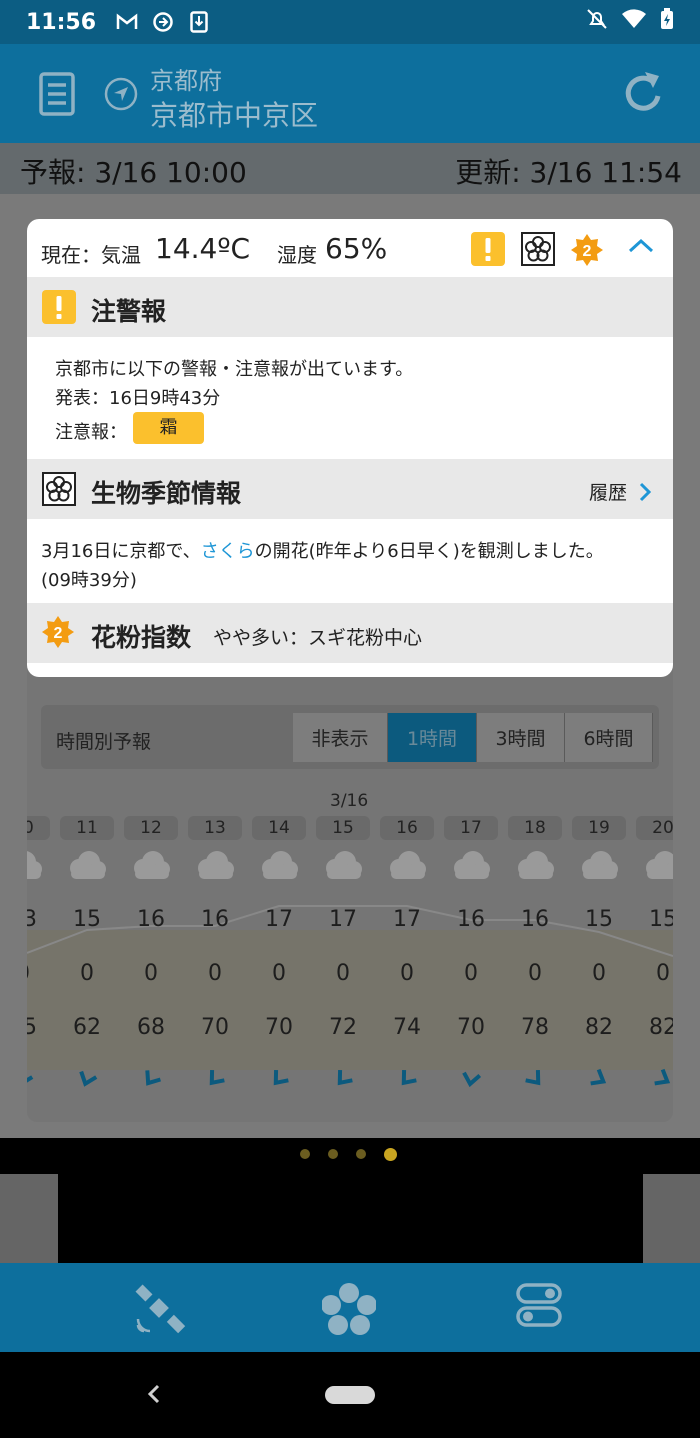 This screenshot has width=700, height=1438. Describe the element at coordinates (471, 828) in the screenshot. I see `hour-label: 17` at that location.